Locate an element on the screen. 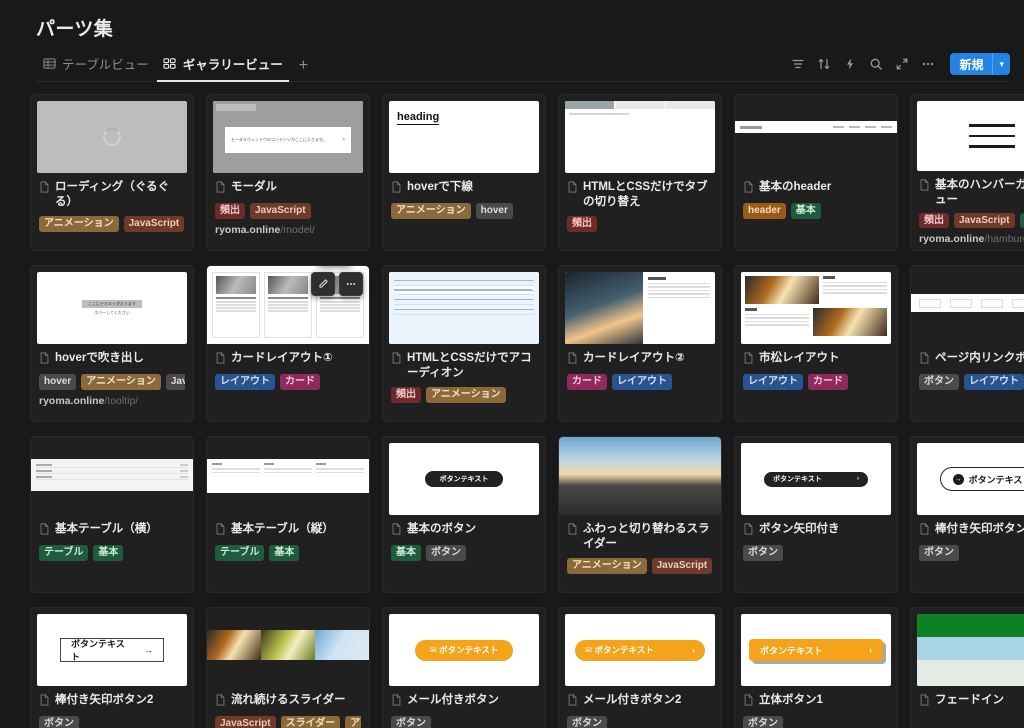  gallery-card: 基本のheader header 基本 is located at coordinates (816, 172).